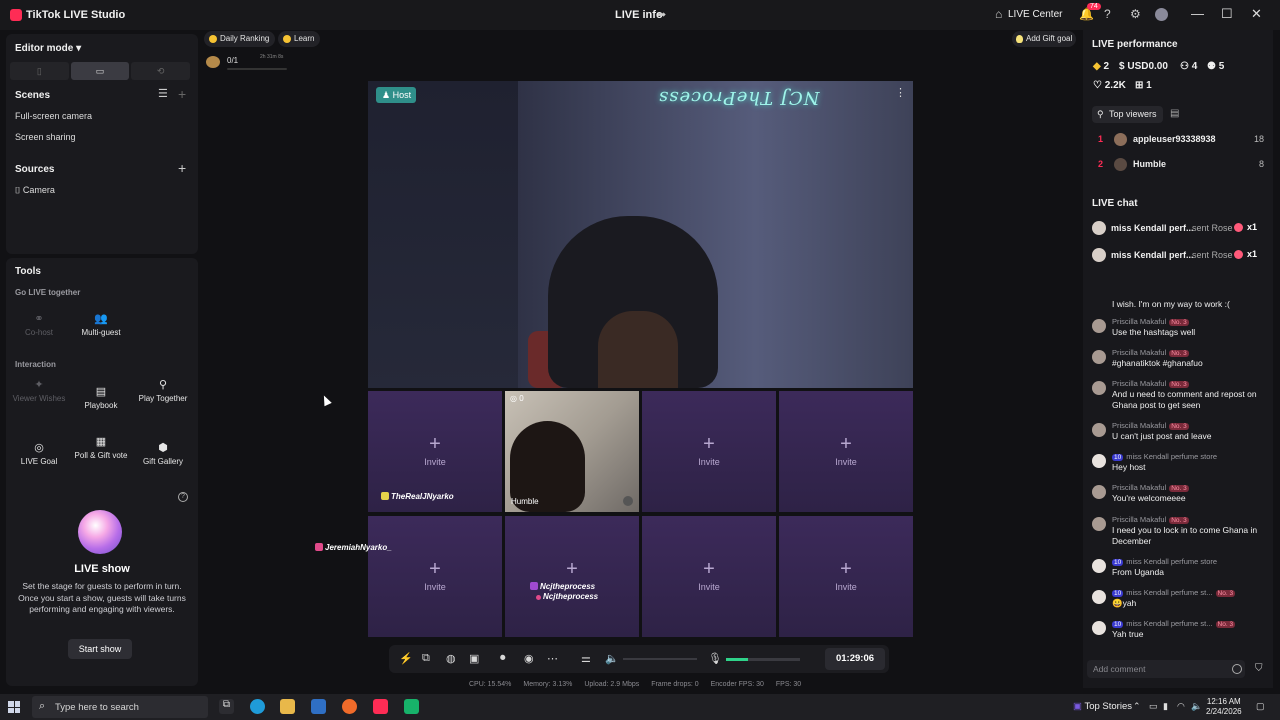 Image resolution: width=1280 pixels, height=720 pixels. I want to click on list-icon: ☰, so click(163, 93).